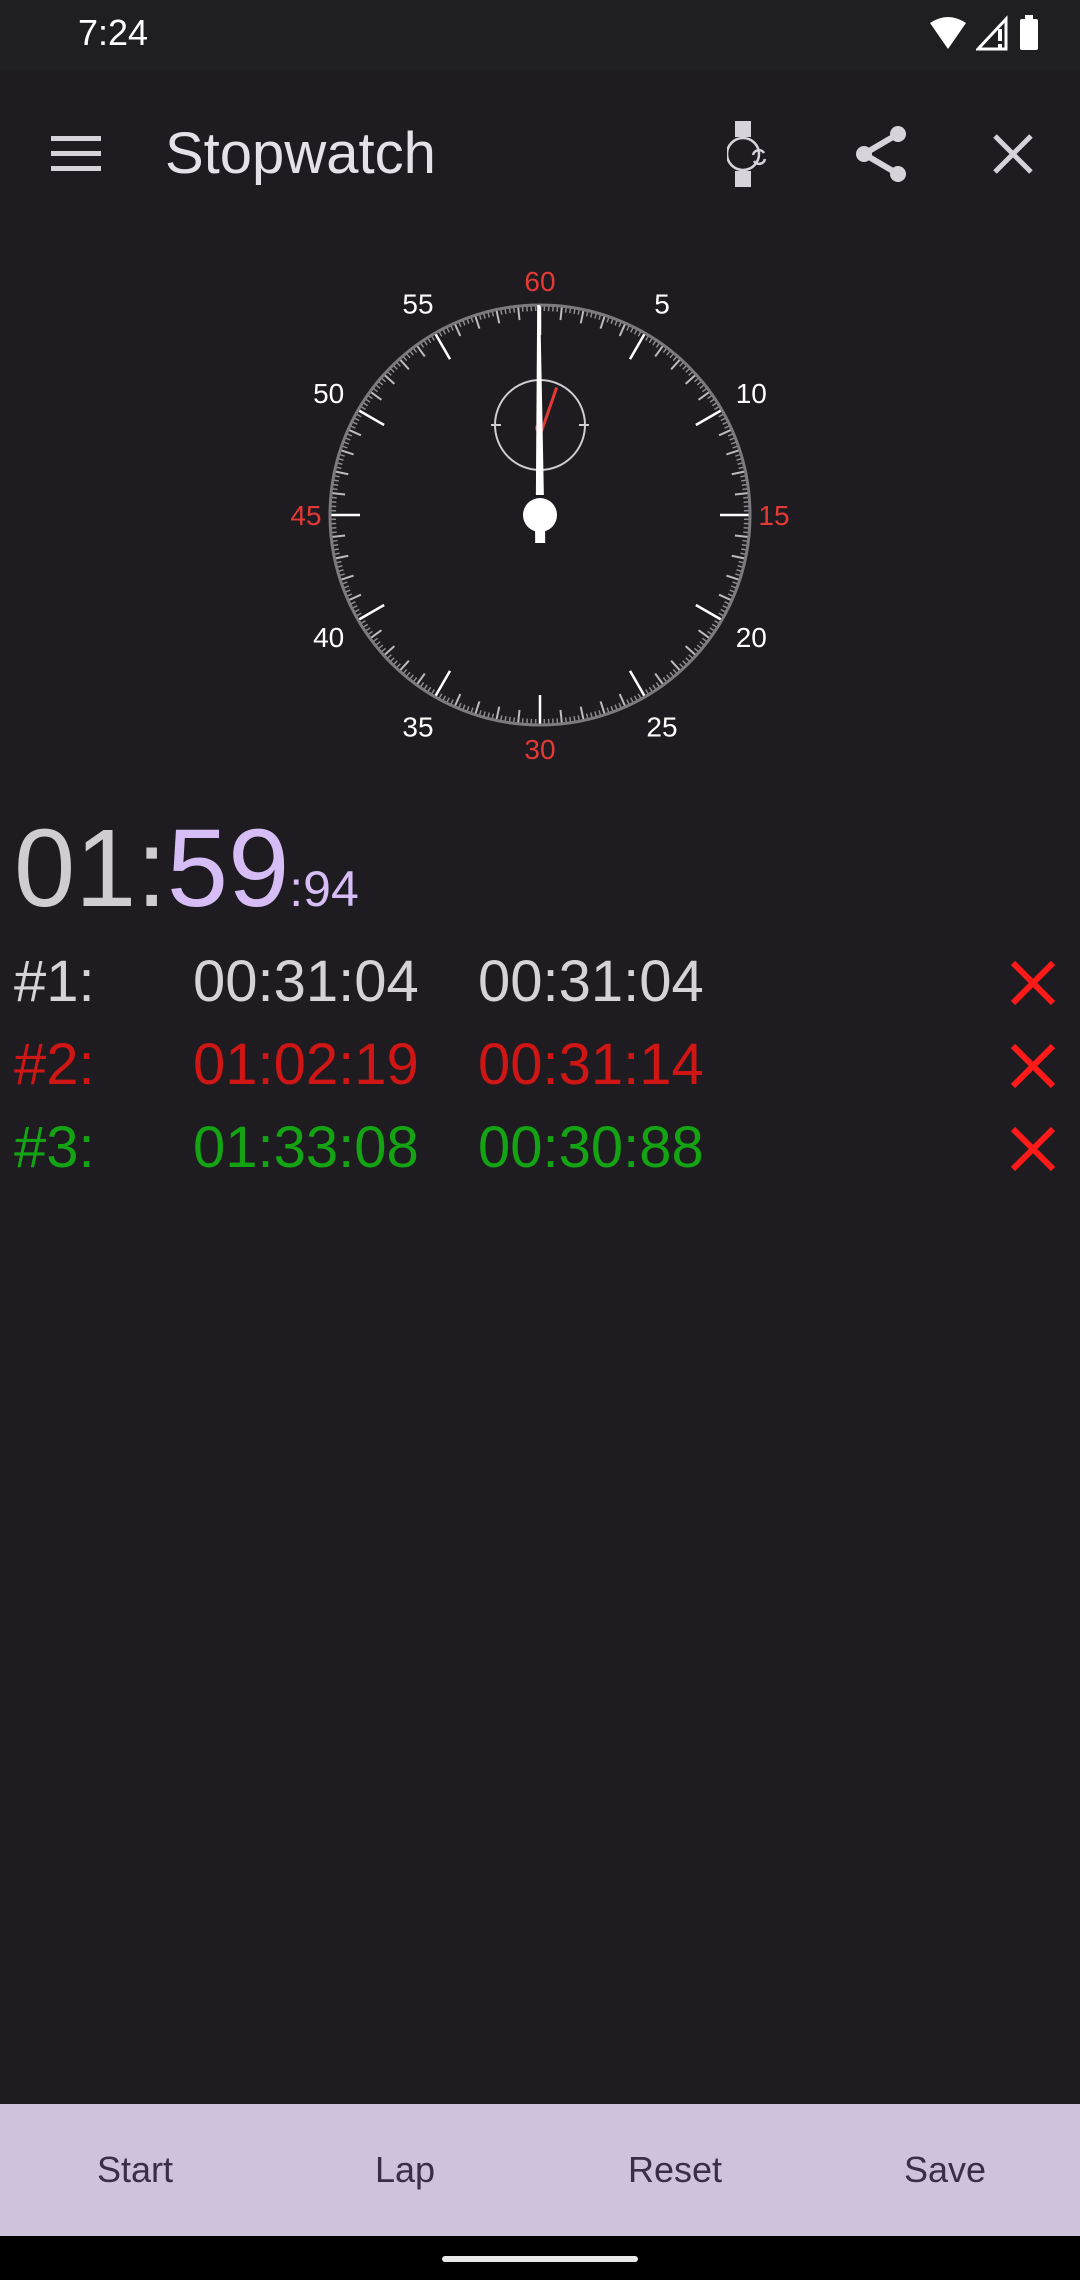 This screenshot has height=2280, width=1080. What do you see at coordinates (90, 868) in the screenshot?
I see `elapsed-hours-minutes: 01:` at bounding box center [90, 868].